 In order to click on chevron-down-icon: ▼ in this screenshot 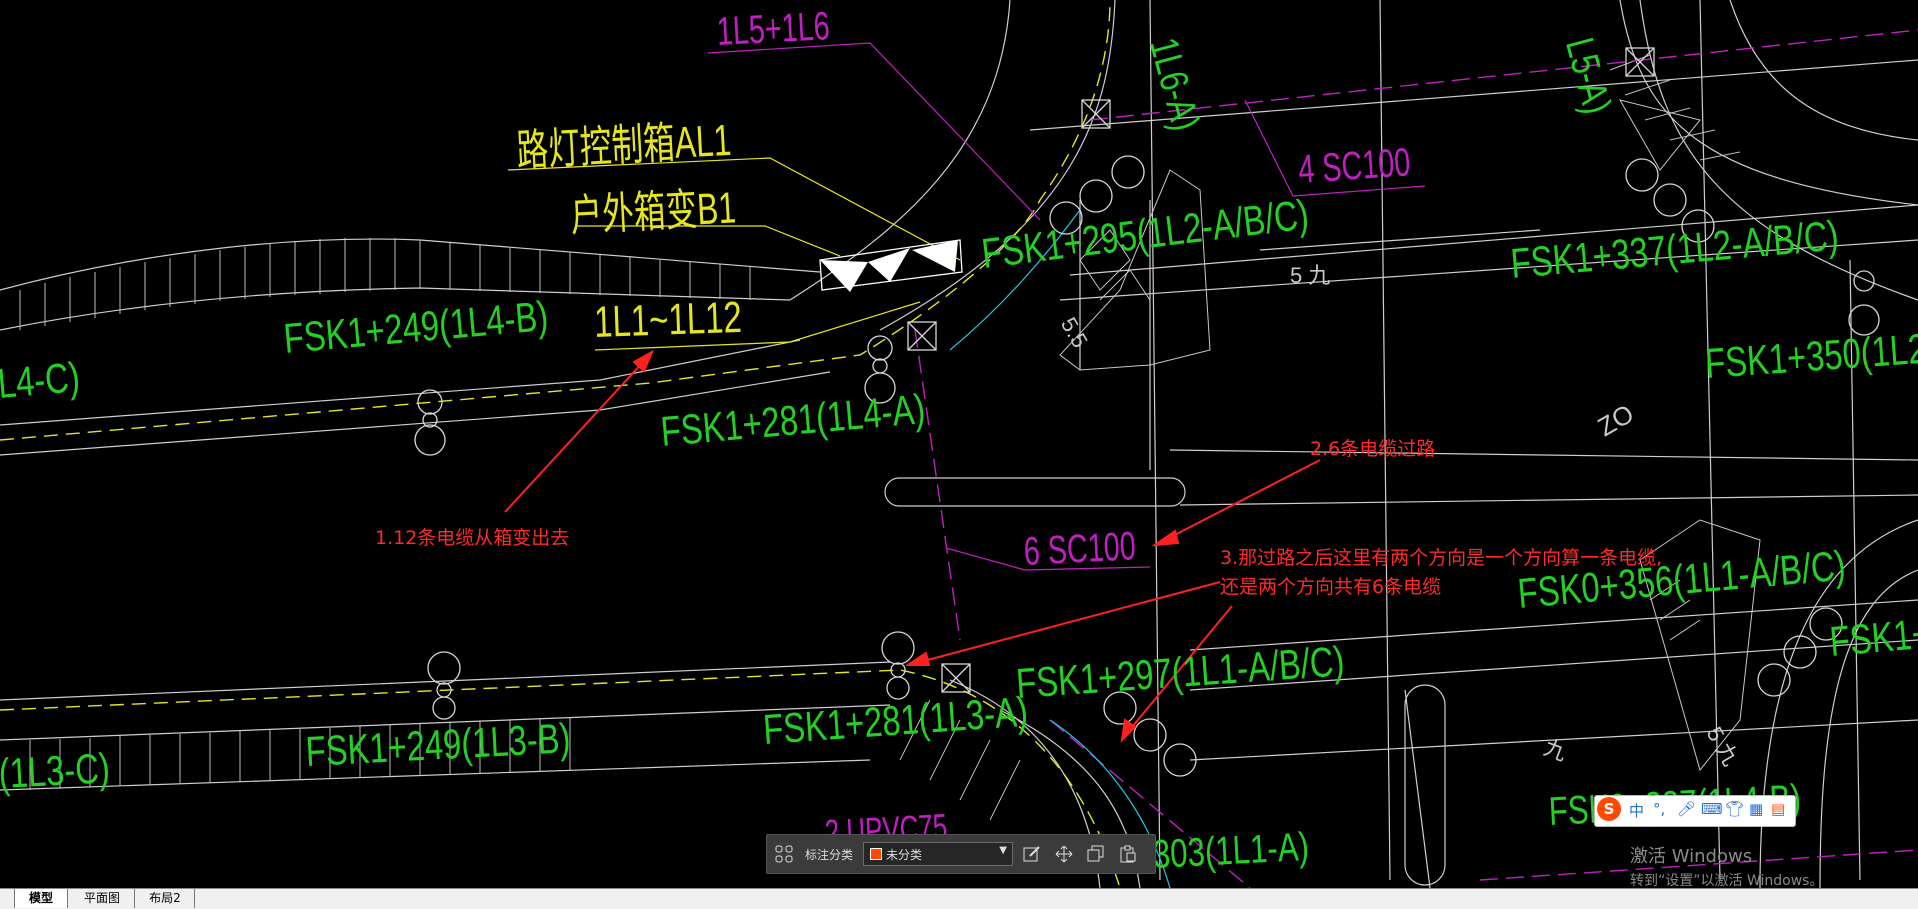, I will do `click(1003, 850)`.